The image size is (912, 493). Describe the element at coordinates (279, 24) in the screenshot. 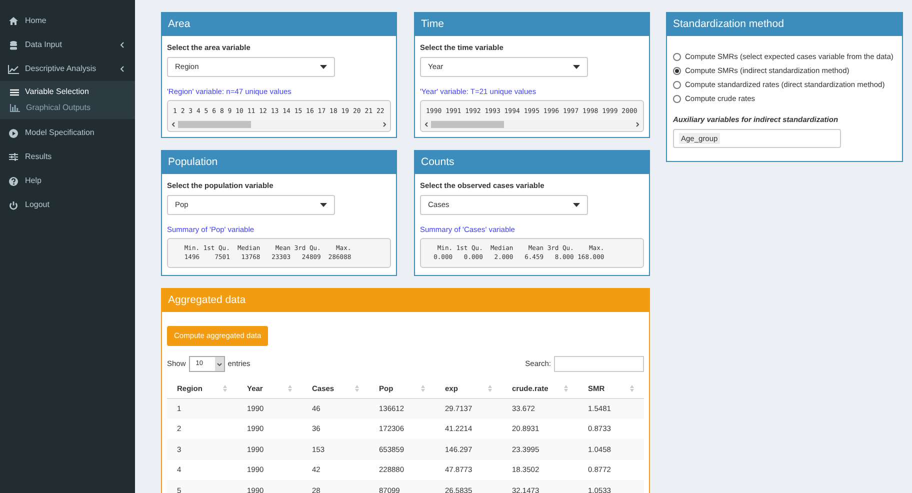

I see `box-header: Area` at that location.